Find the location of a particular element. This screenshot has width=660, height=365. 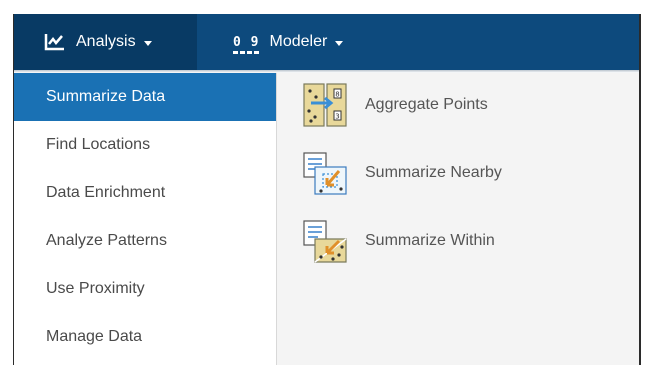

analysis-menu-button: Analysis is located at coordinates (98, 42).